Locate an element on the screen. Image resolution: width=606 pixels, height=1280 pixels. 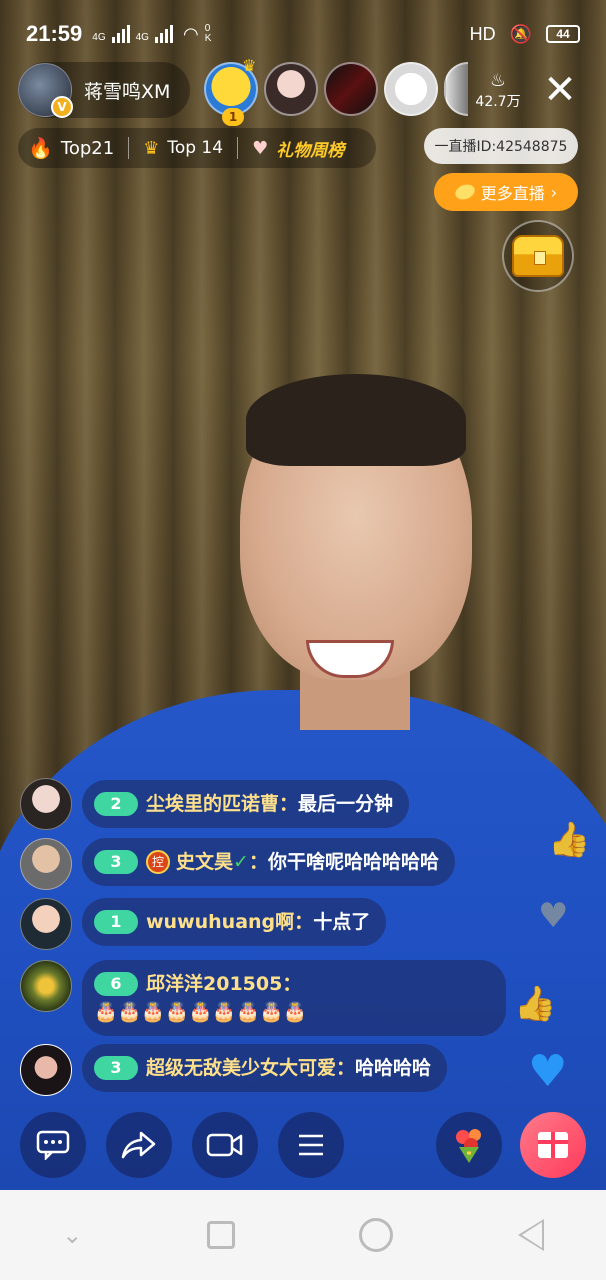
system-nav-bar: ⌄ is located at coordinates (303, 1235).